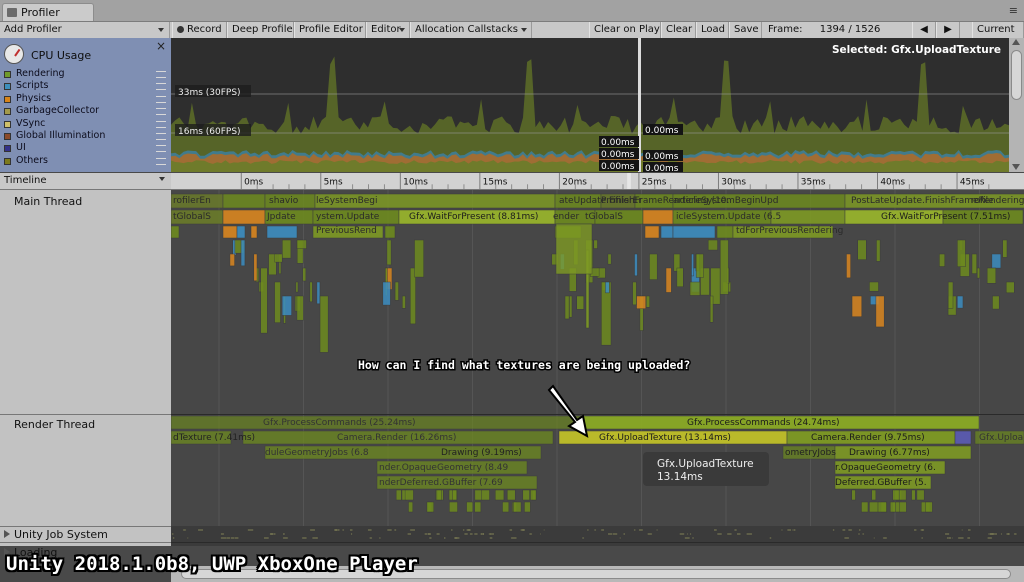  I want to click on legend-item: Physics, so click(86, 99).